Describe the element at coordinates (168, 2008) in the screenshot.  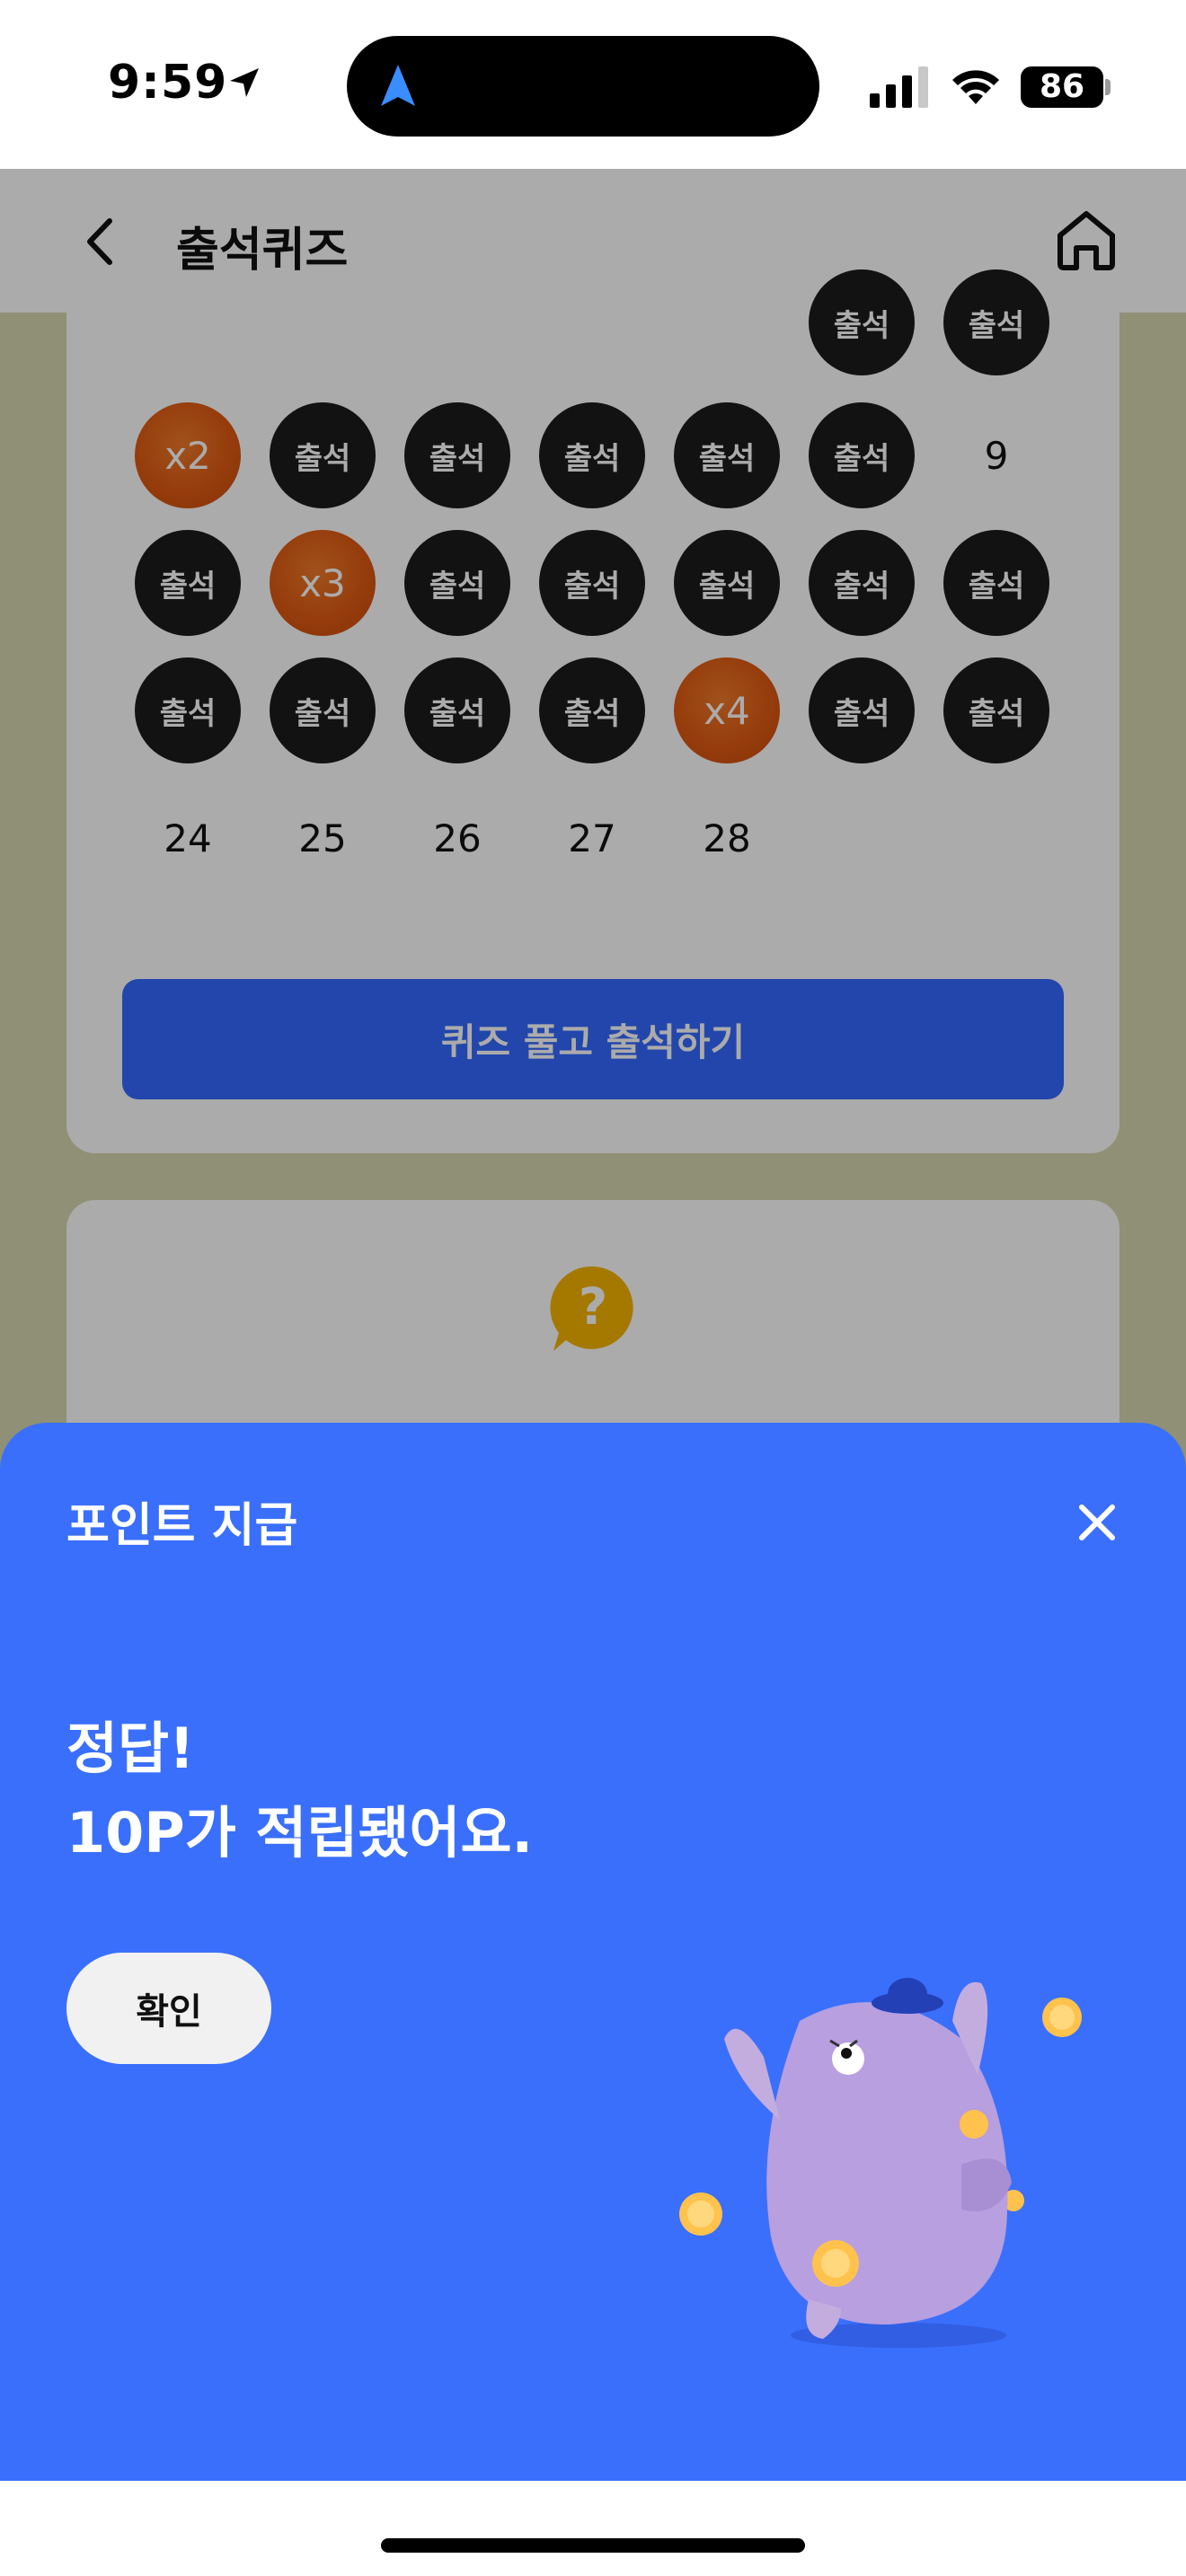
I see `confirm-button: 확인` at that location.